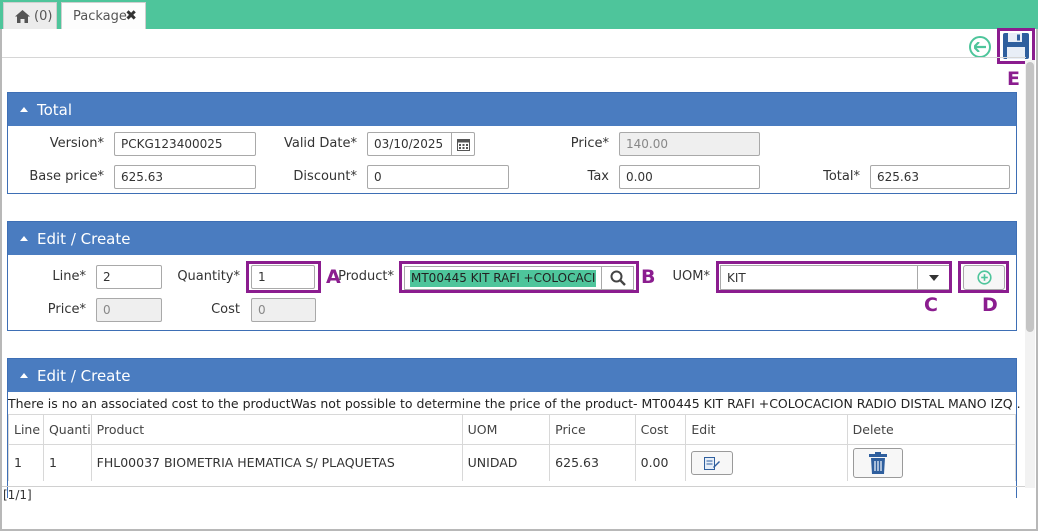 This screenshot has height=531, width=1038. Describe the element at coordinates (26, 462) in the screenshot. I see `cell-line: 1` at that location.